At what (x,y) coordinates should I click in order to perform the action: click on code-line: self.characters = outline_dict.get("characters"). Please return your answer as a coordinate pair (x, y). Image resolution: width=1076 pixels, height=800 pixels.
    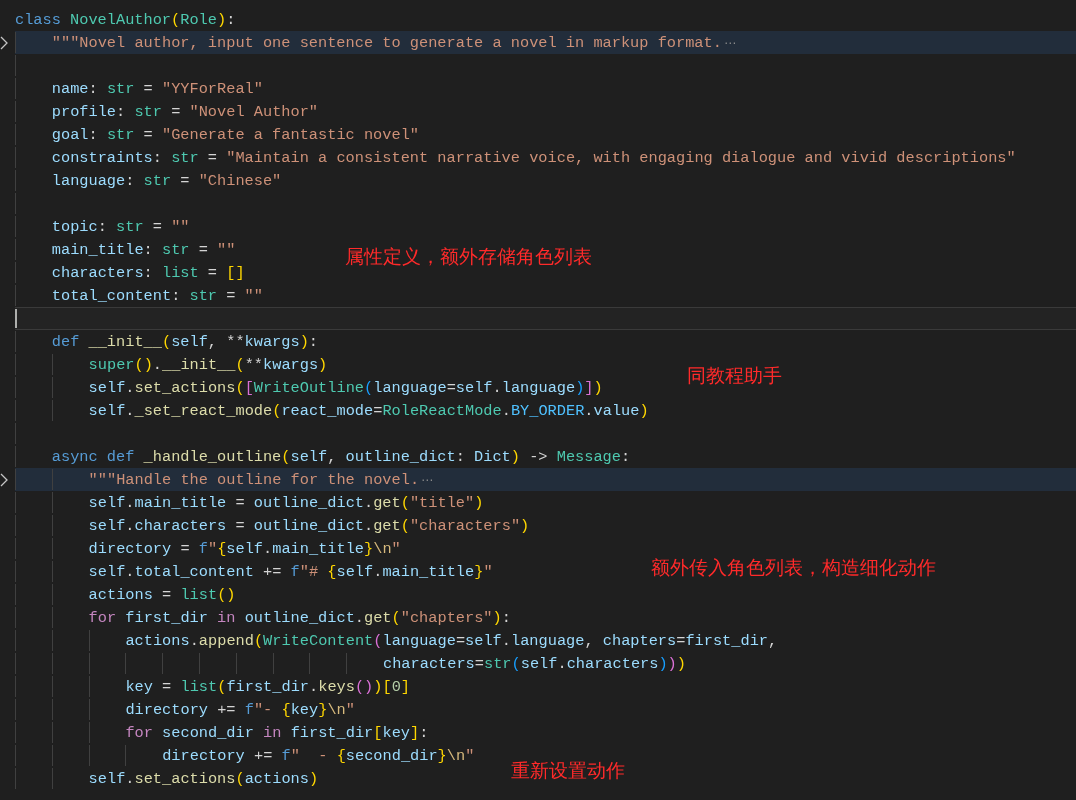
    Looking at the image, I should click on (309, 525).